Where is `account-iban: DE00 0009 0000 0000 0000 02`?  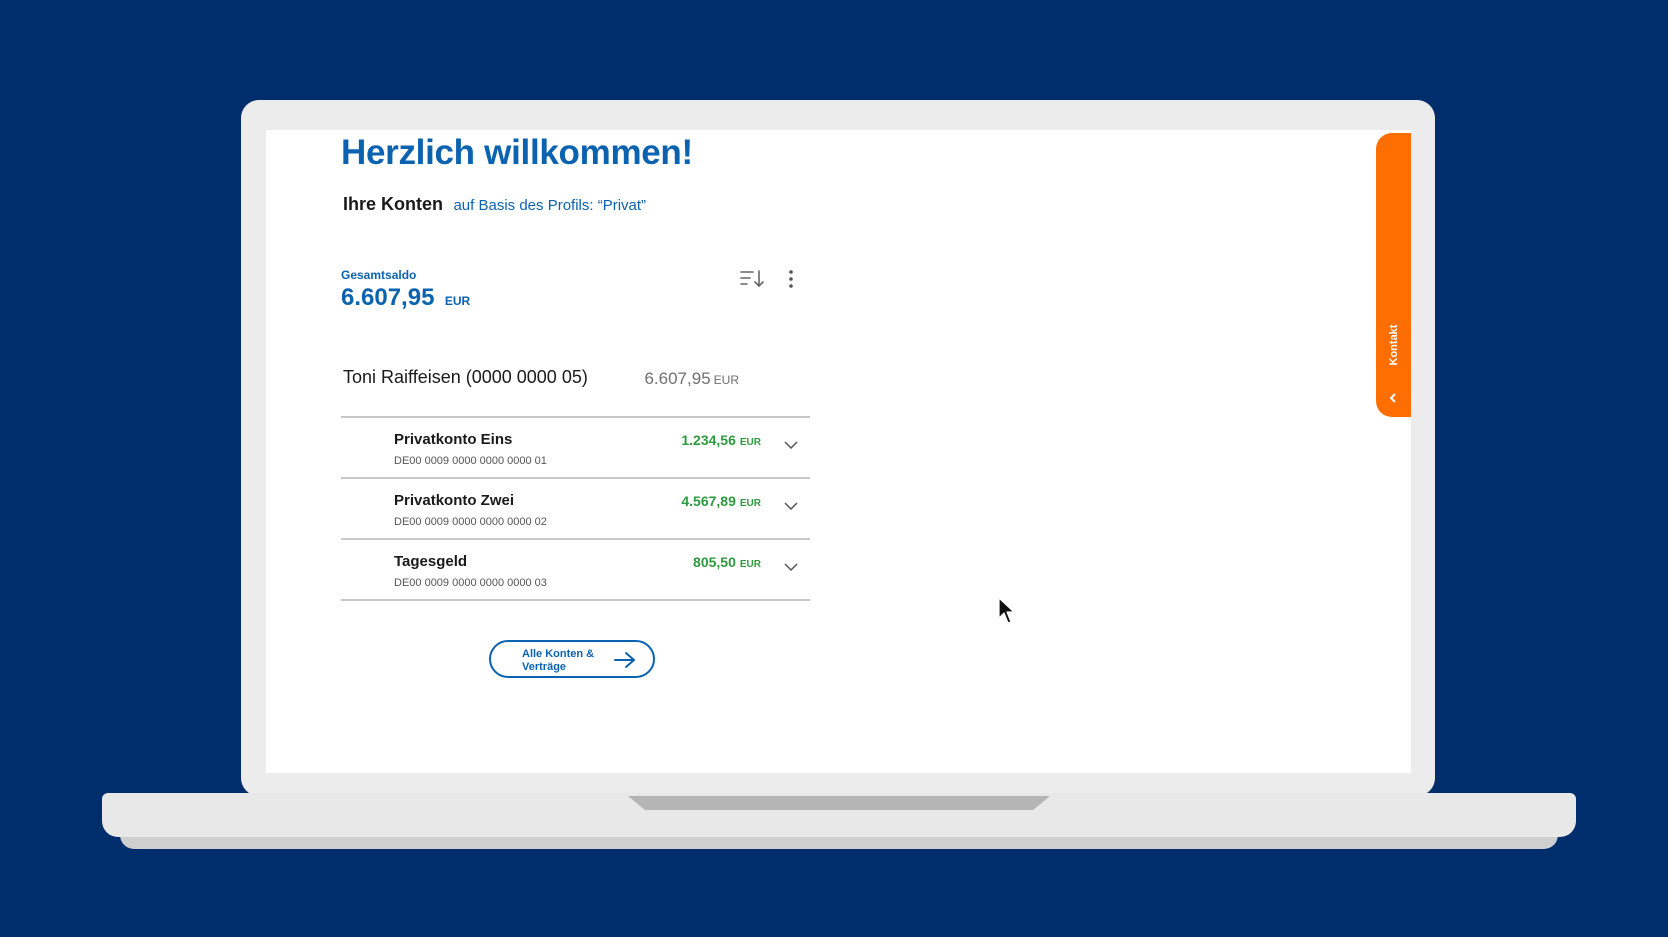 account-iban: DE00 0009 0000 0000 0000 02 is located at coordinates (470, 522).